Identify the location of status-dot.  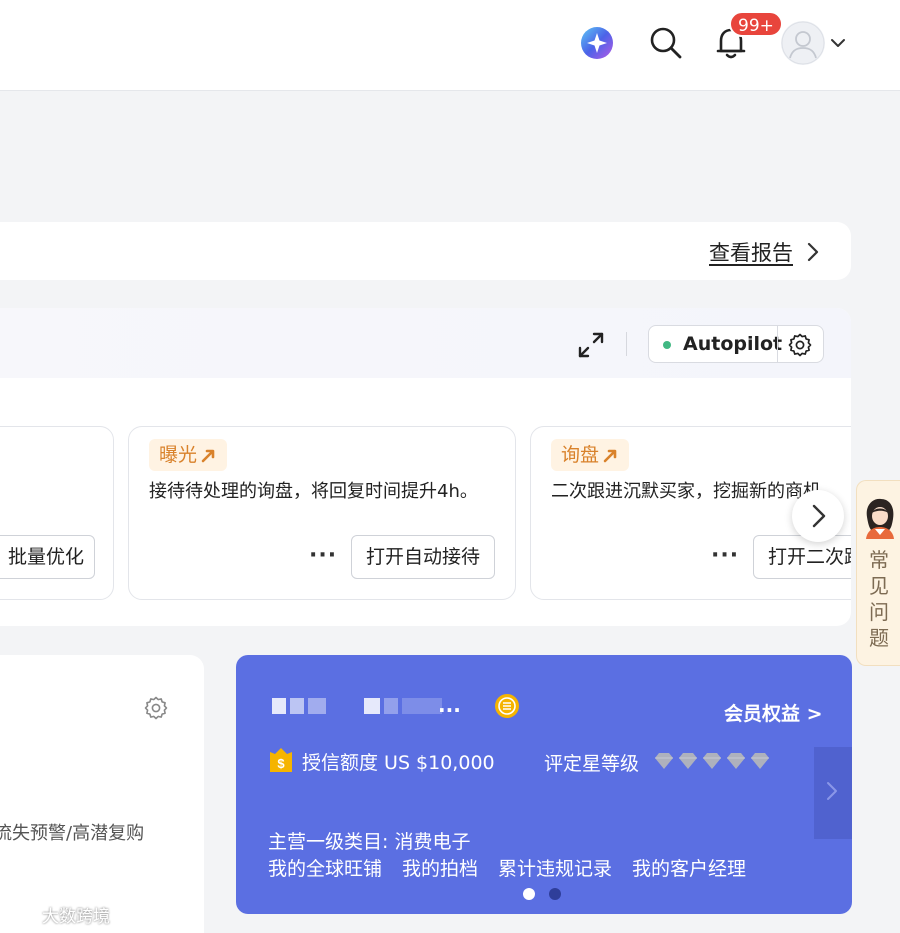
(667, 345).